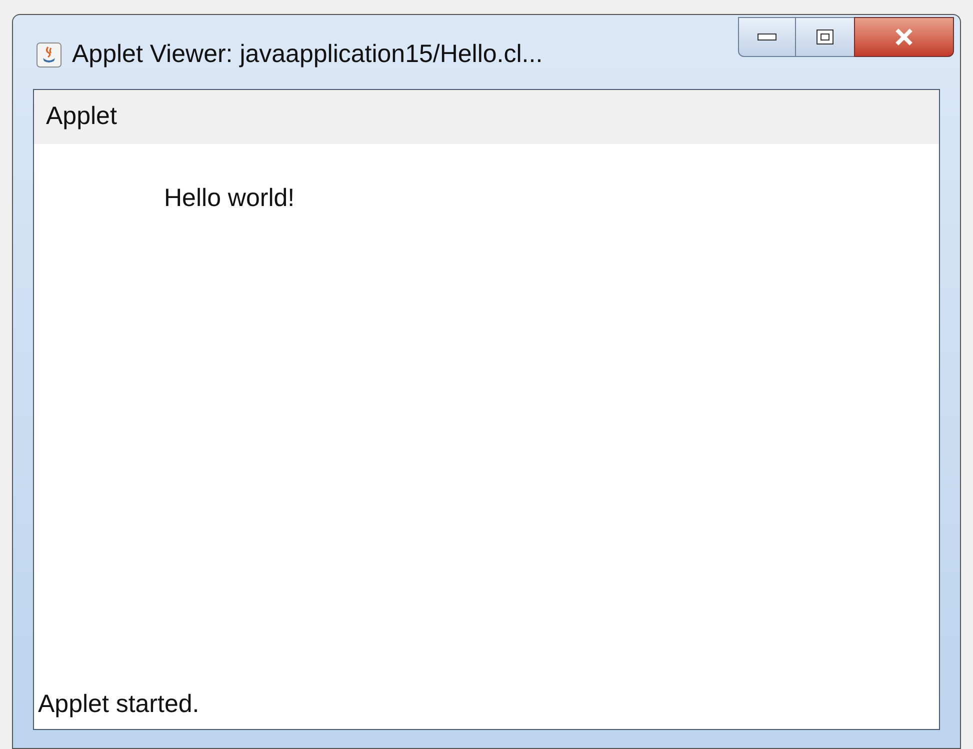  I want to click on close-icon, so click(904, 37).